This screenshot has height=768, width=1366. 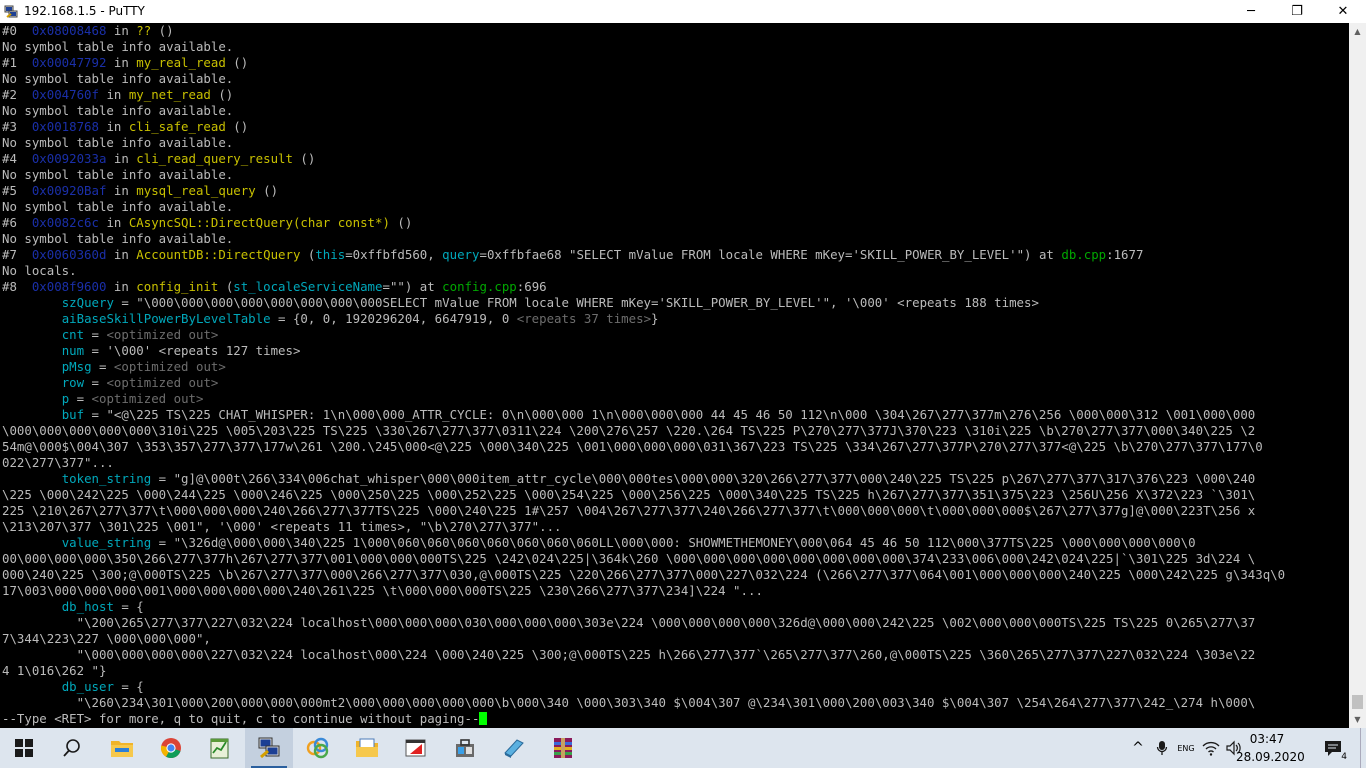 I want to click on toolbox-icon, so click(x=465, y=748).